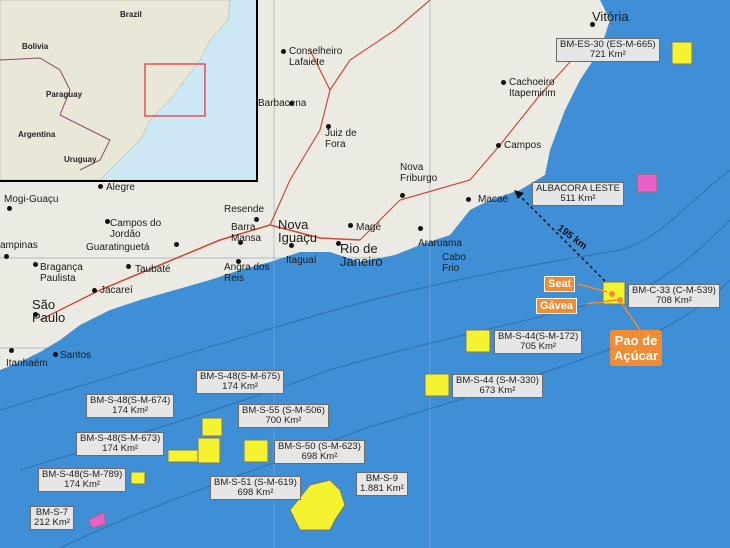 The image size is (730, 548). What do you see at coordinates (560, 284) in the screenshot?
I see `callout-seat: Seat` at bounding box center [560, 284].